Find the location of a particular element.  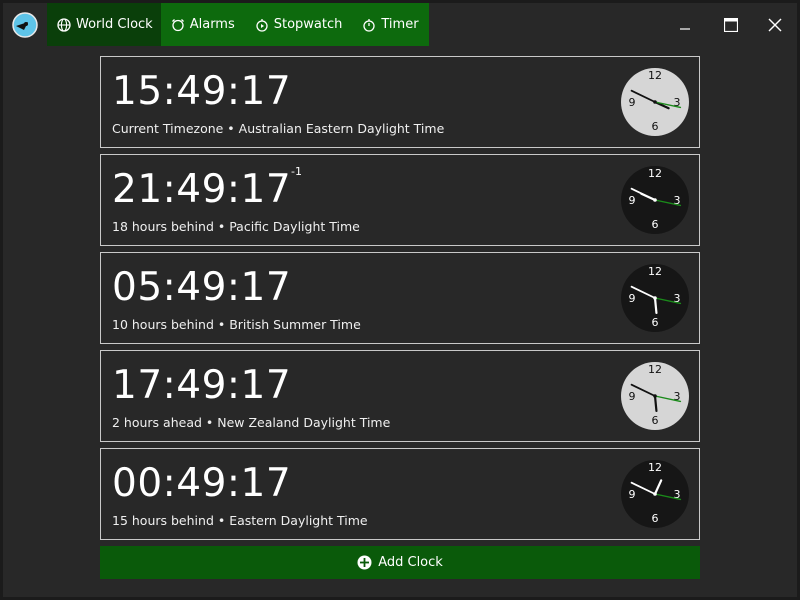

close-button is located at coordinates (775, 24).